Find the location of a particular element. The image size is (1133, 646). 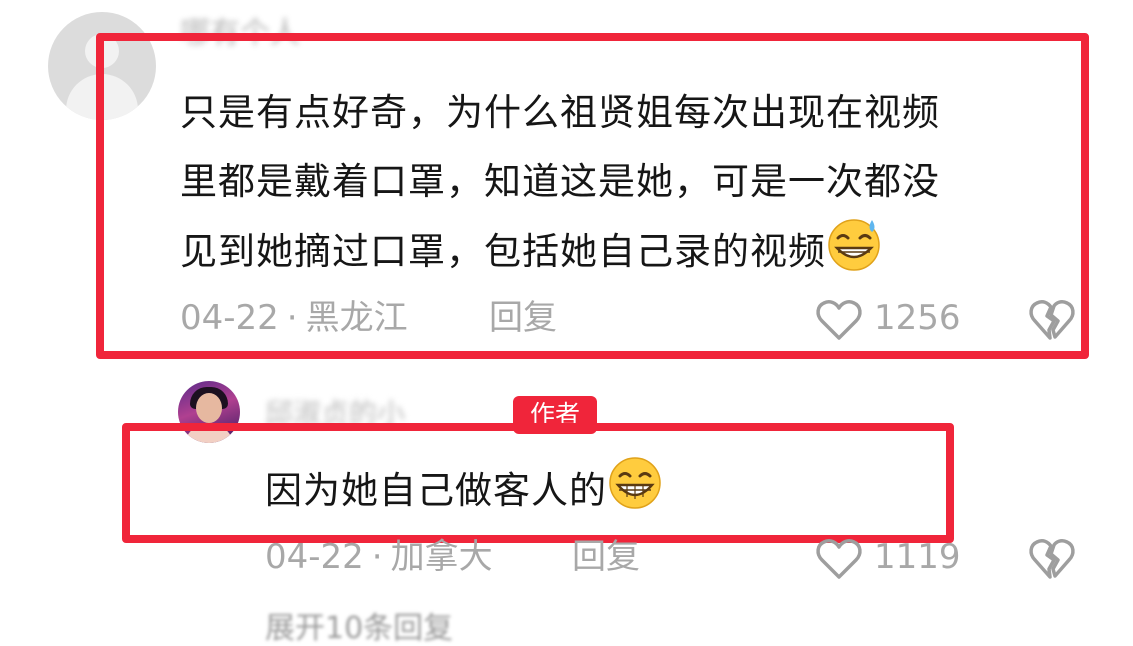

expand-replies-link: 展开10条回复 is located at coordinates (385, 629).